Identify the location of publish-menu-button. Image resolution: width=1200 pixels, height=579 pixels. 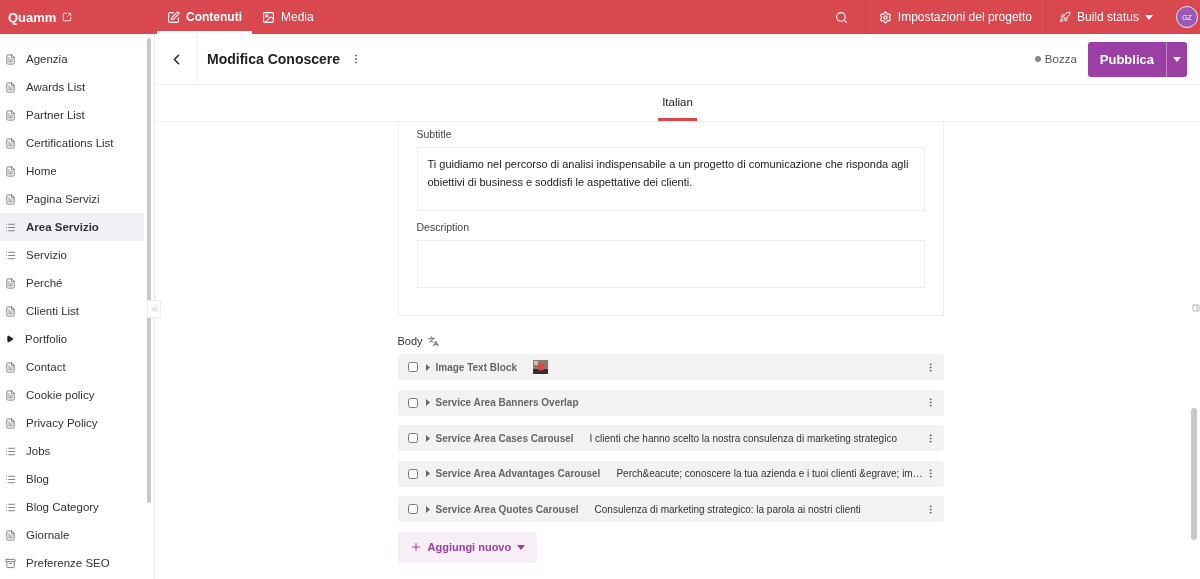
(1176, 59).